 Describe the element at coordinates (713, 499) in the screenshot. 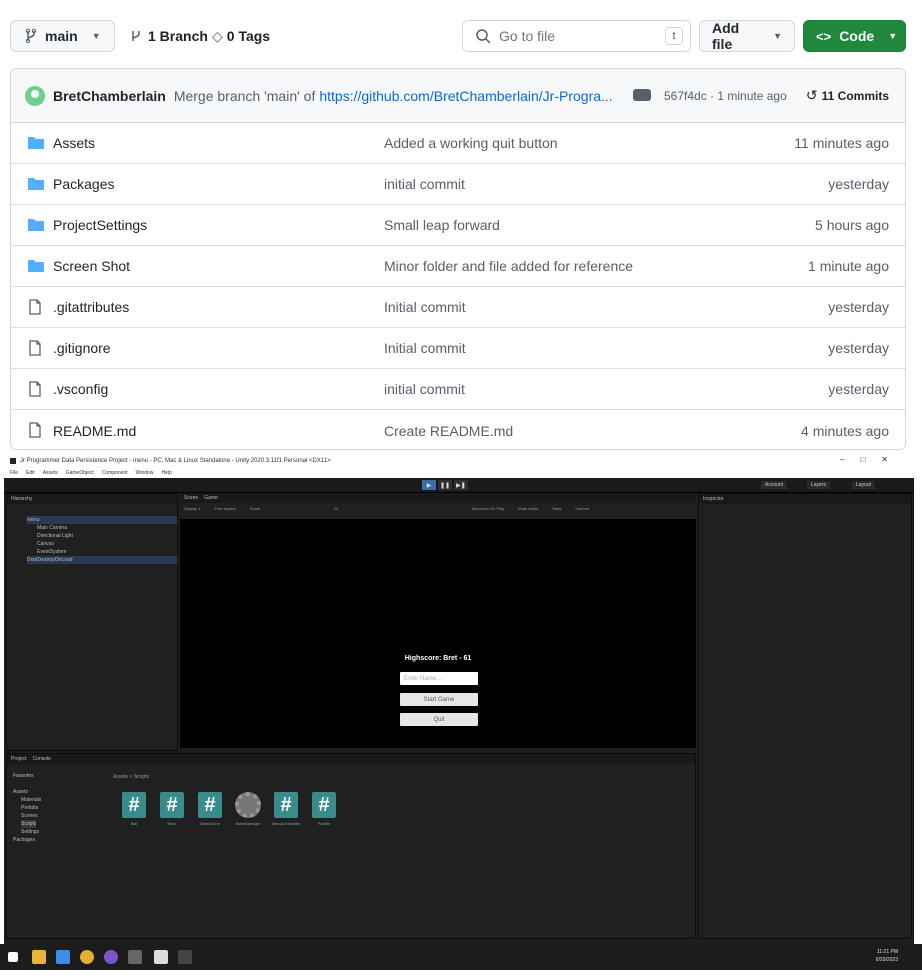

I see `tab-inspector: Inspector` at that location.